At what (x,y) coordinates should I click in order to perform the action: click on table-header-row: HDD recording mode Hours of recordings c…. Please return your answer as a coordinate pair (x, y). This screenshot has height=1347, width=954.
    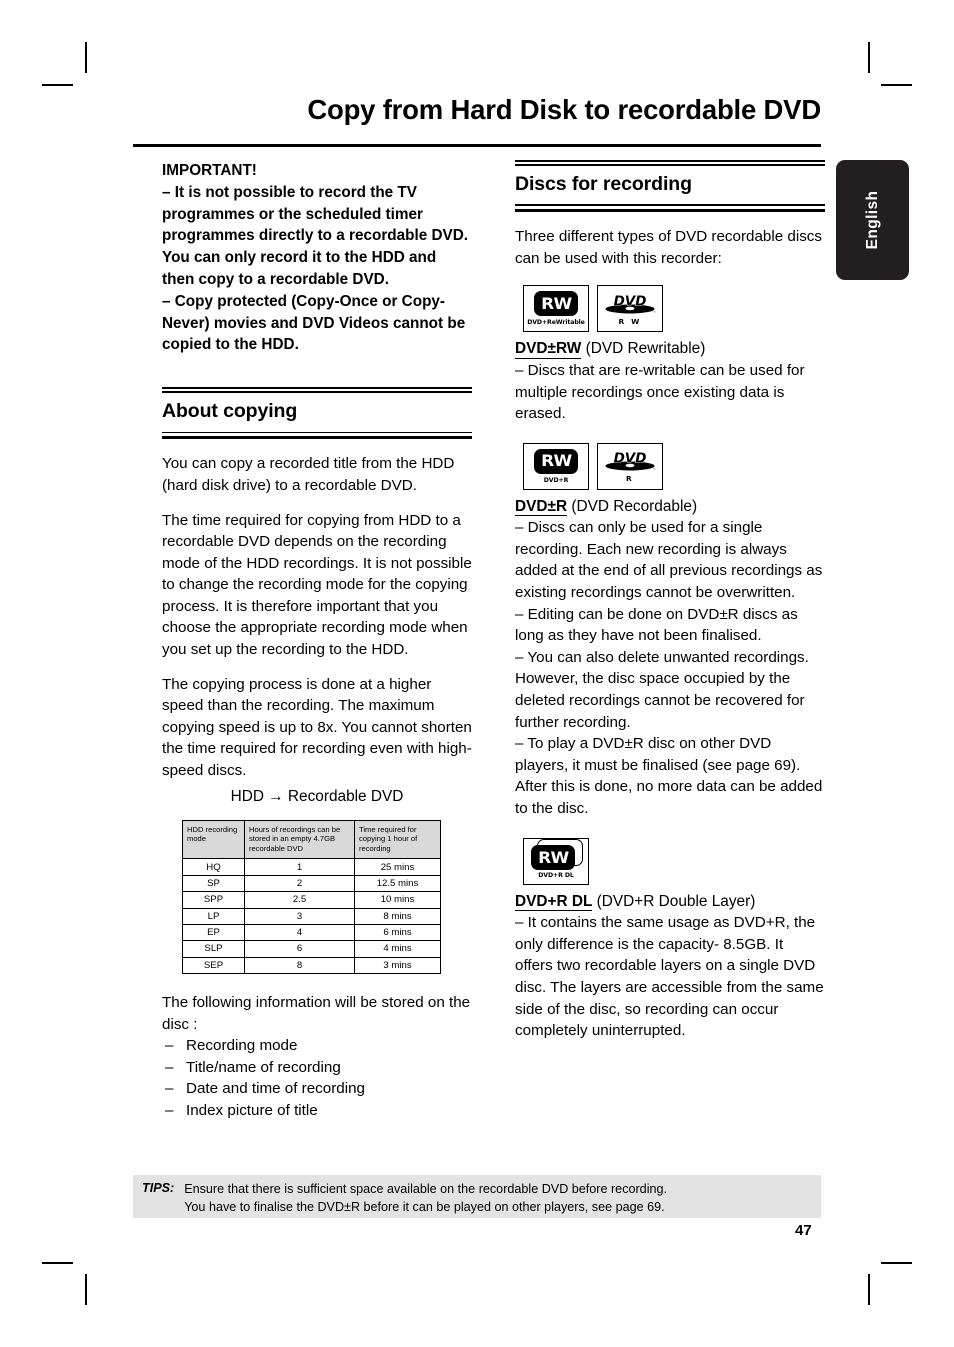
    Looking at the image, I should click on (311, 839).